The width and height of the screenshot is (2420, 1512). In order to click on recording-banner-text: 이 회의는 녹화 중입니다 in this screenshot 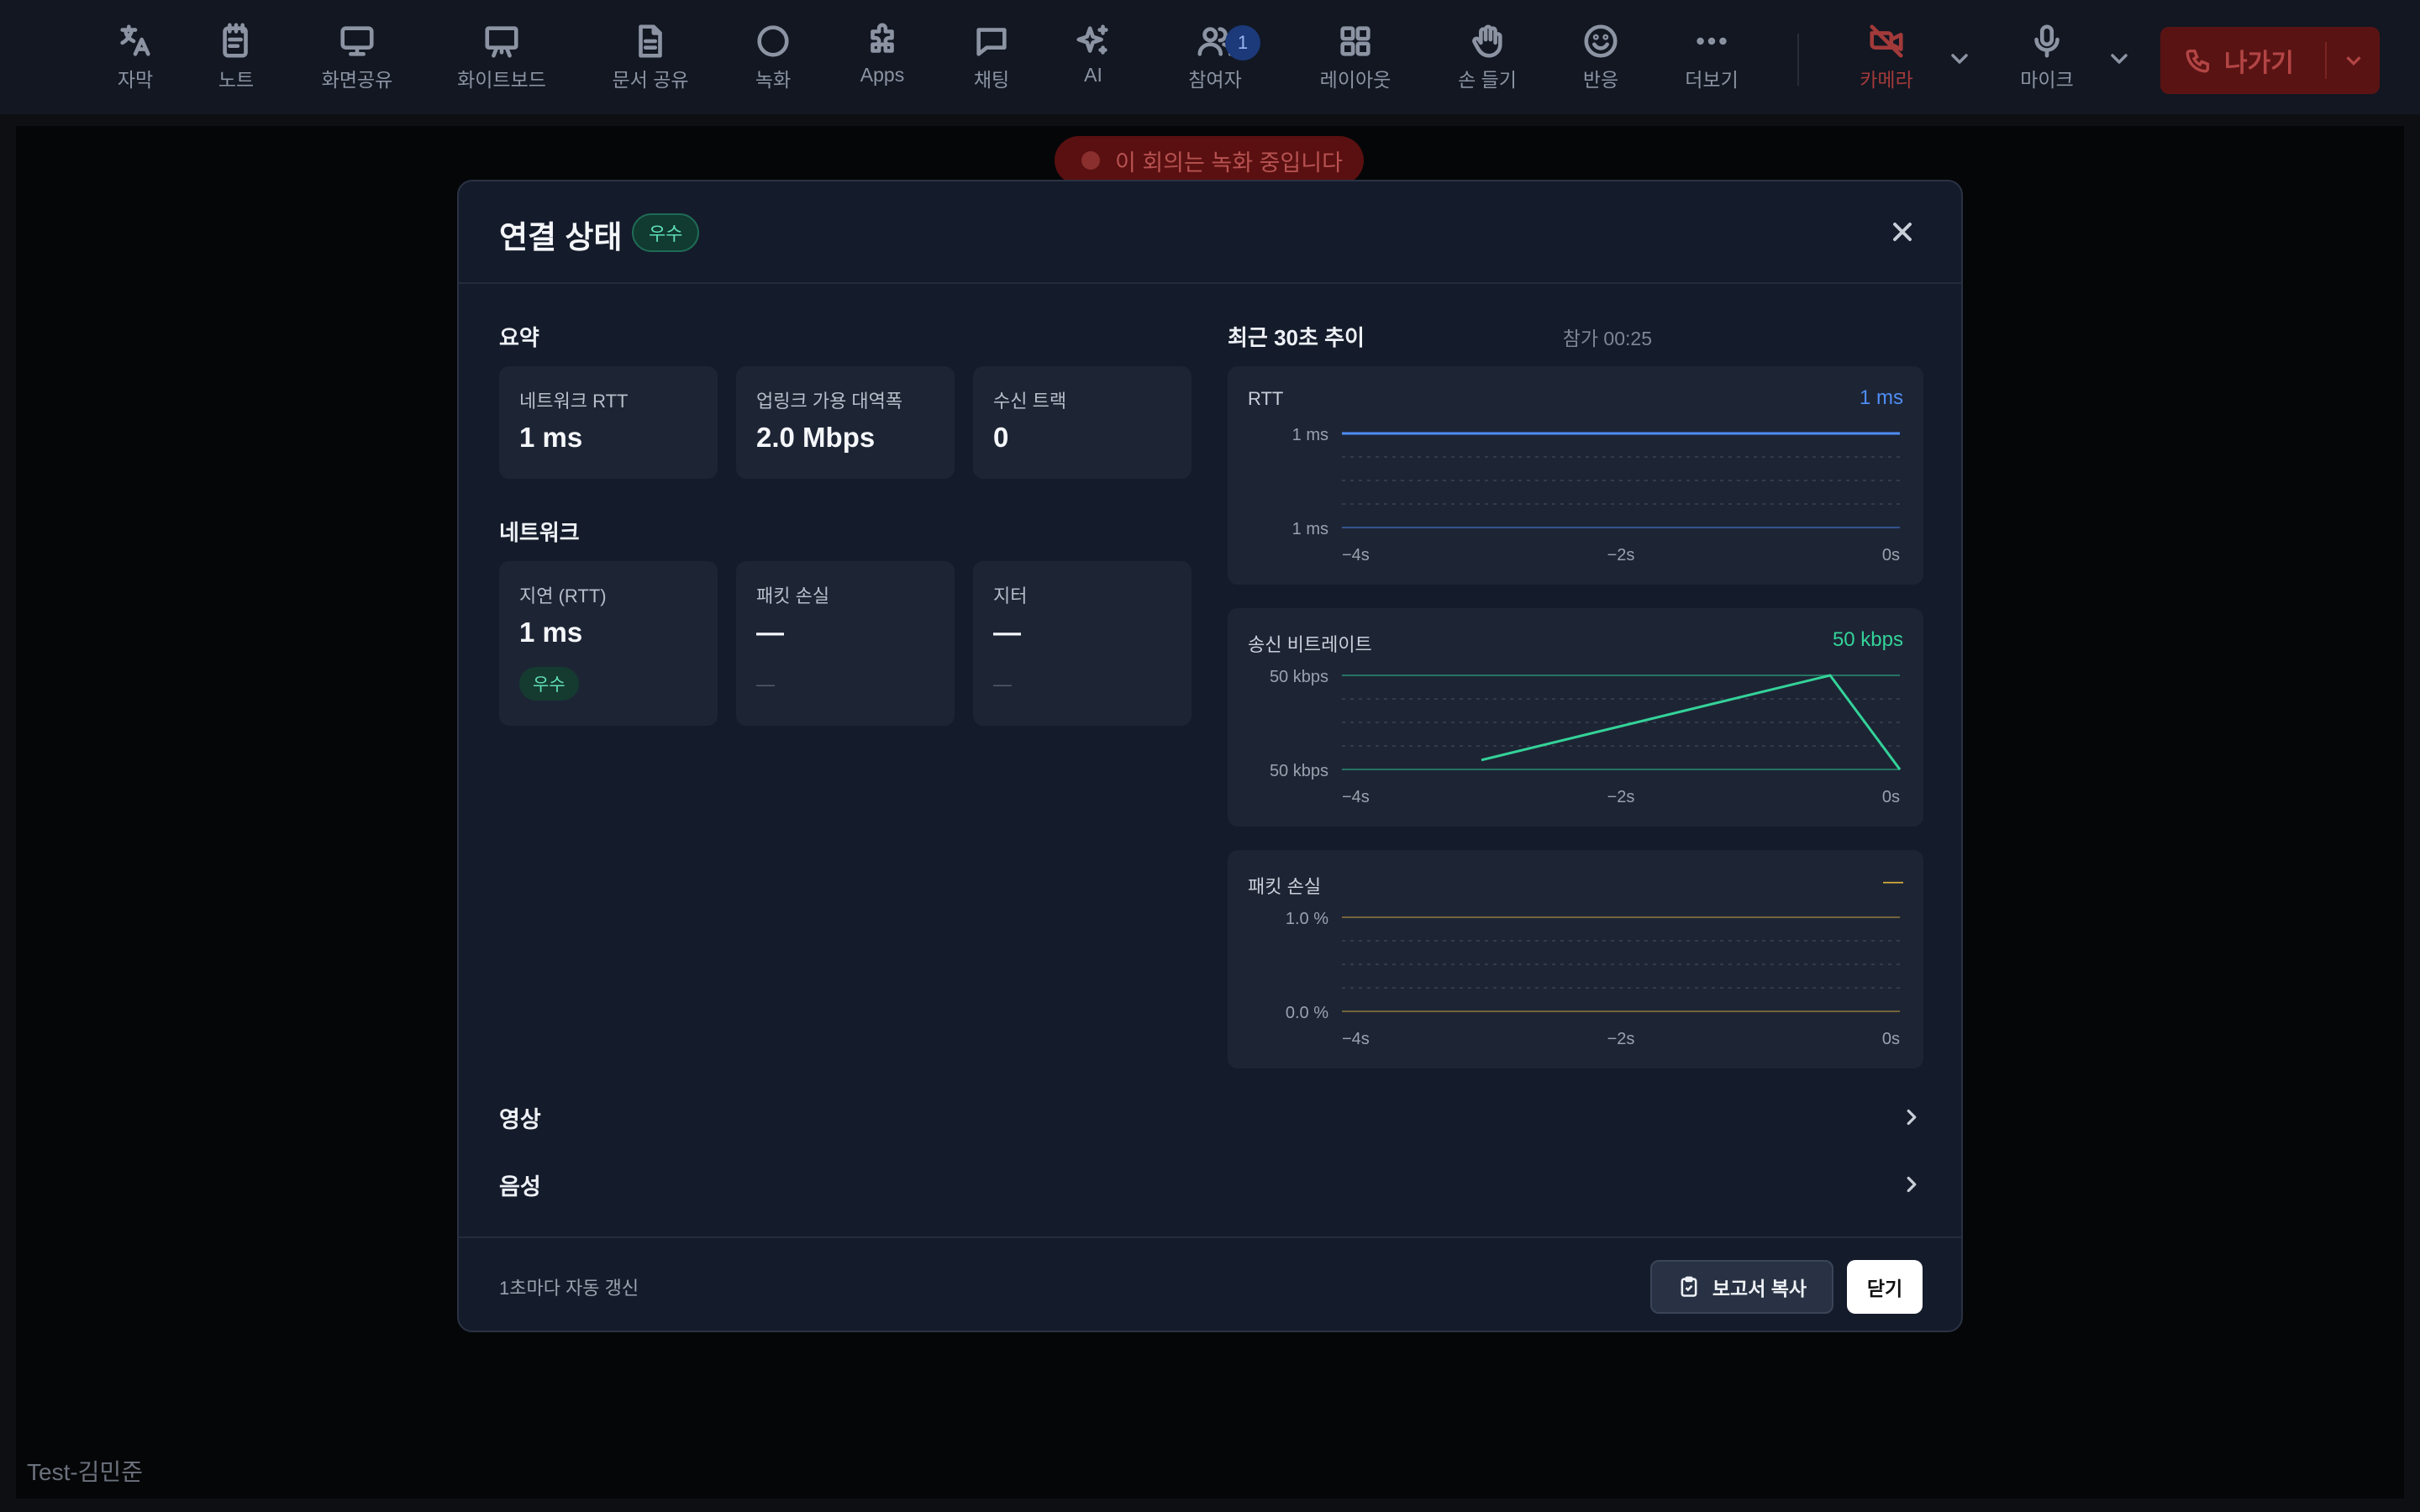, I will do `click(1229, 163)`.